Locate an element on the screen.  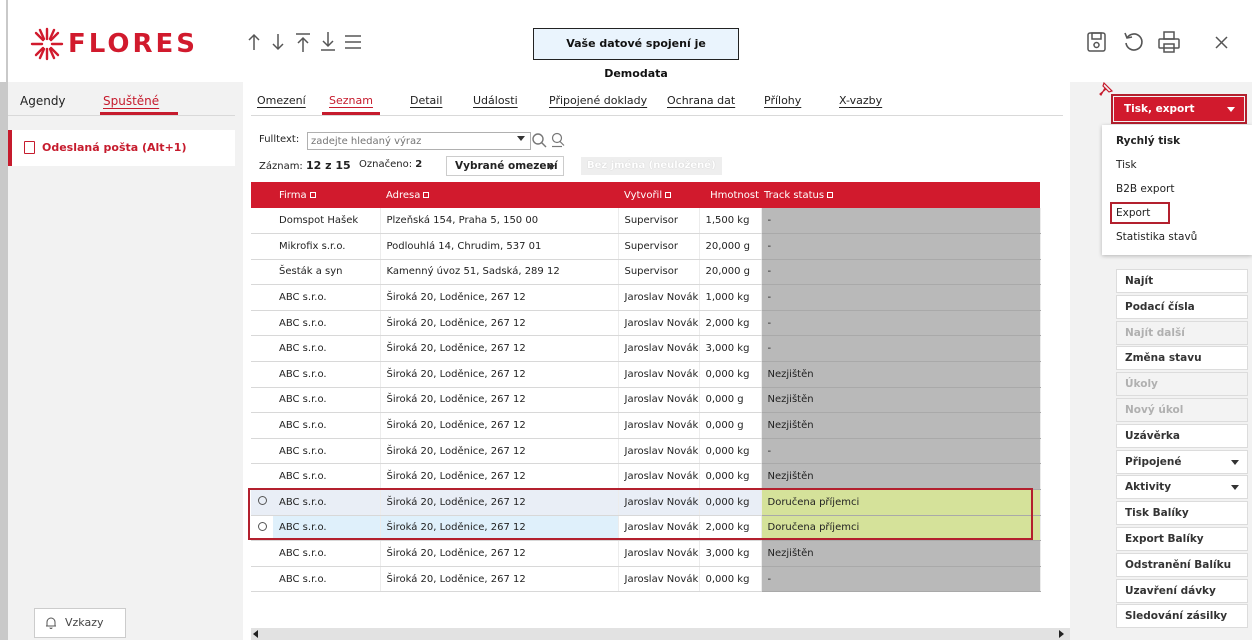
tab-agendy: Agendy is located at coordinates (43, 101).